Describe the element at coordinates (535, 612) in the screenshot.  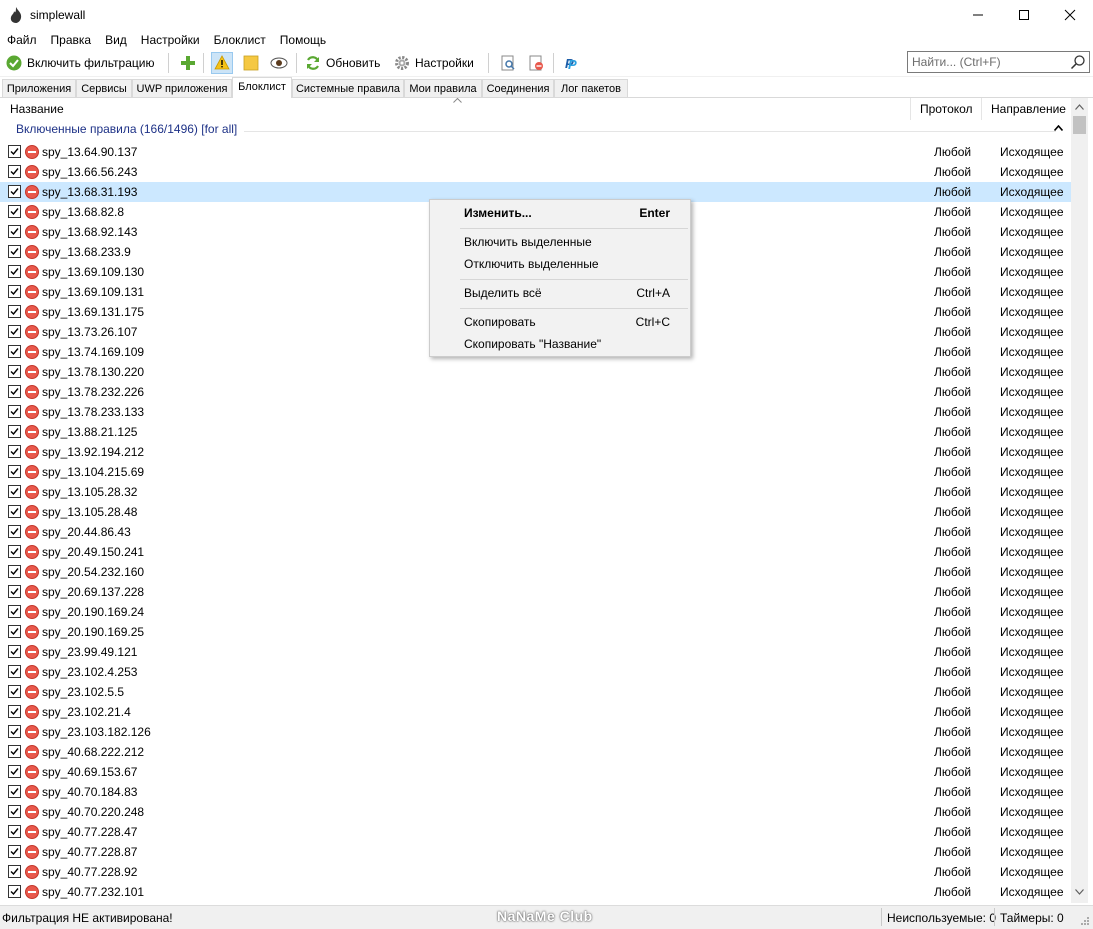
I see `table-row: spy_20.190.169.24 Любой Исходящее` at that location.